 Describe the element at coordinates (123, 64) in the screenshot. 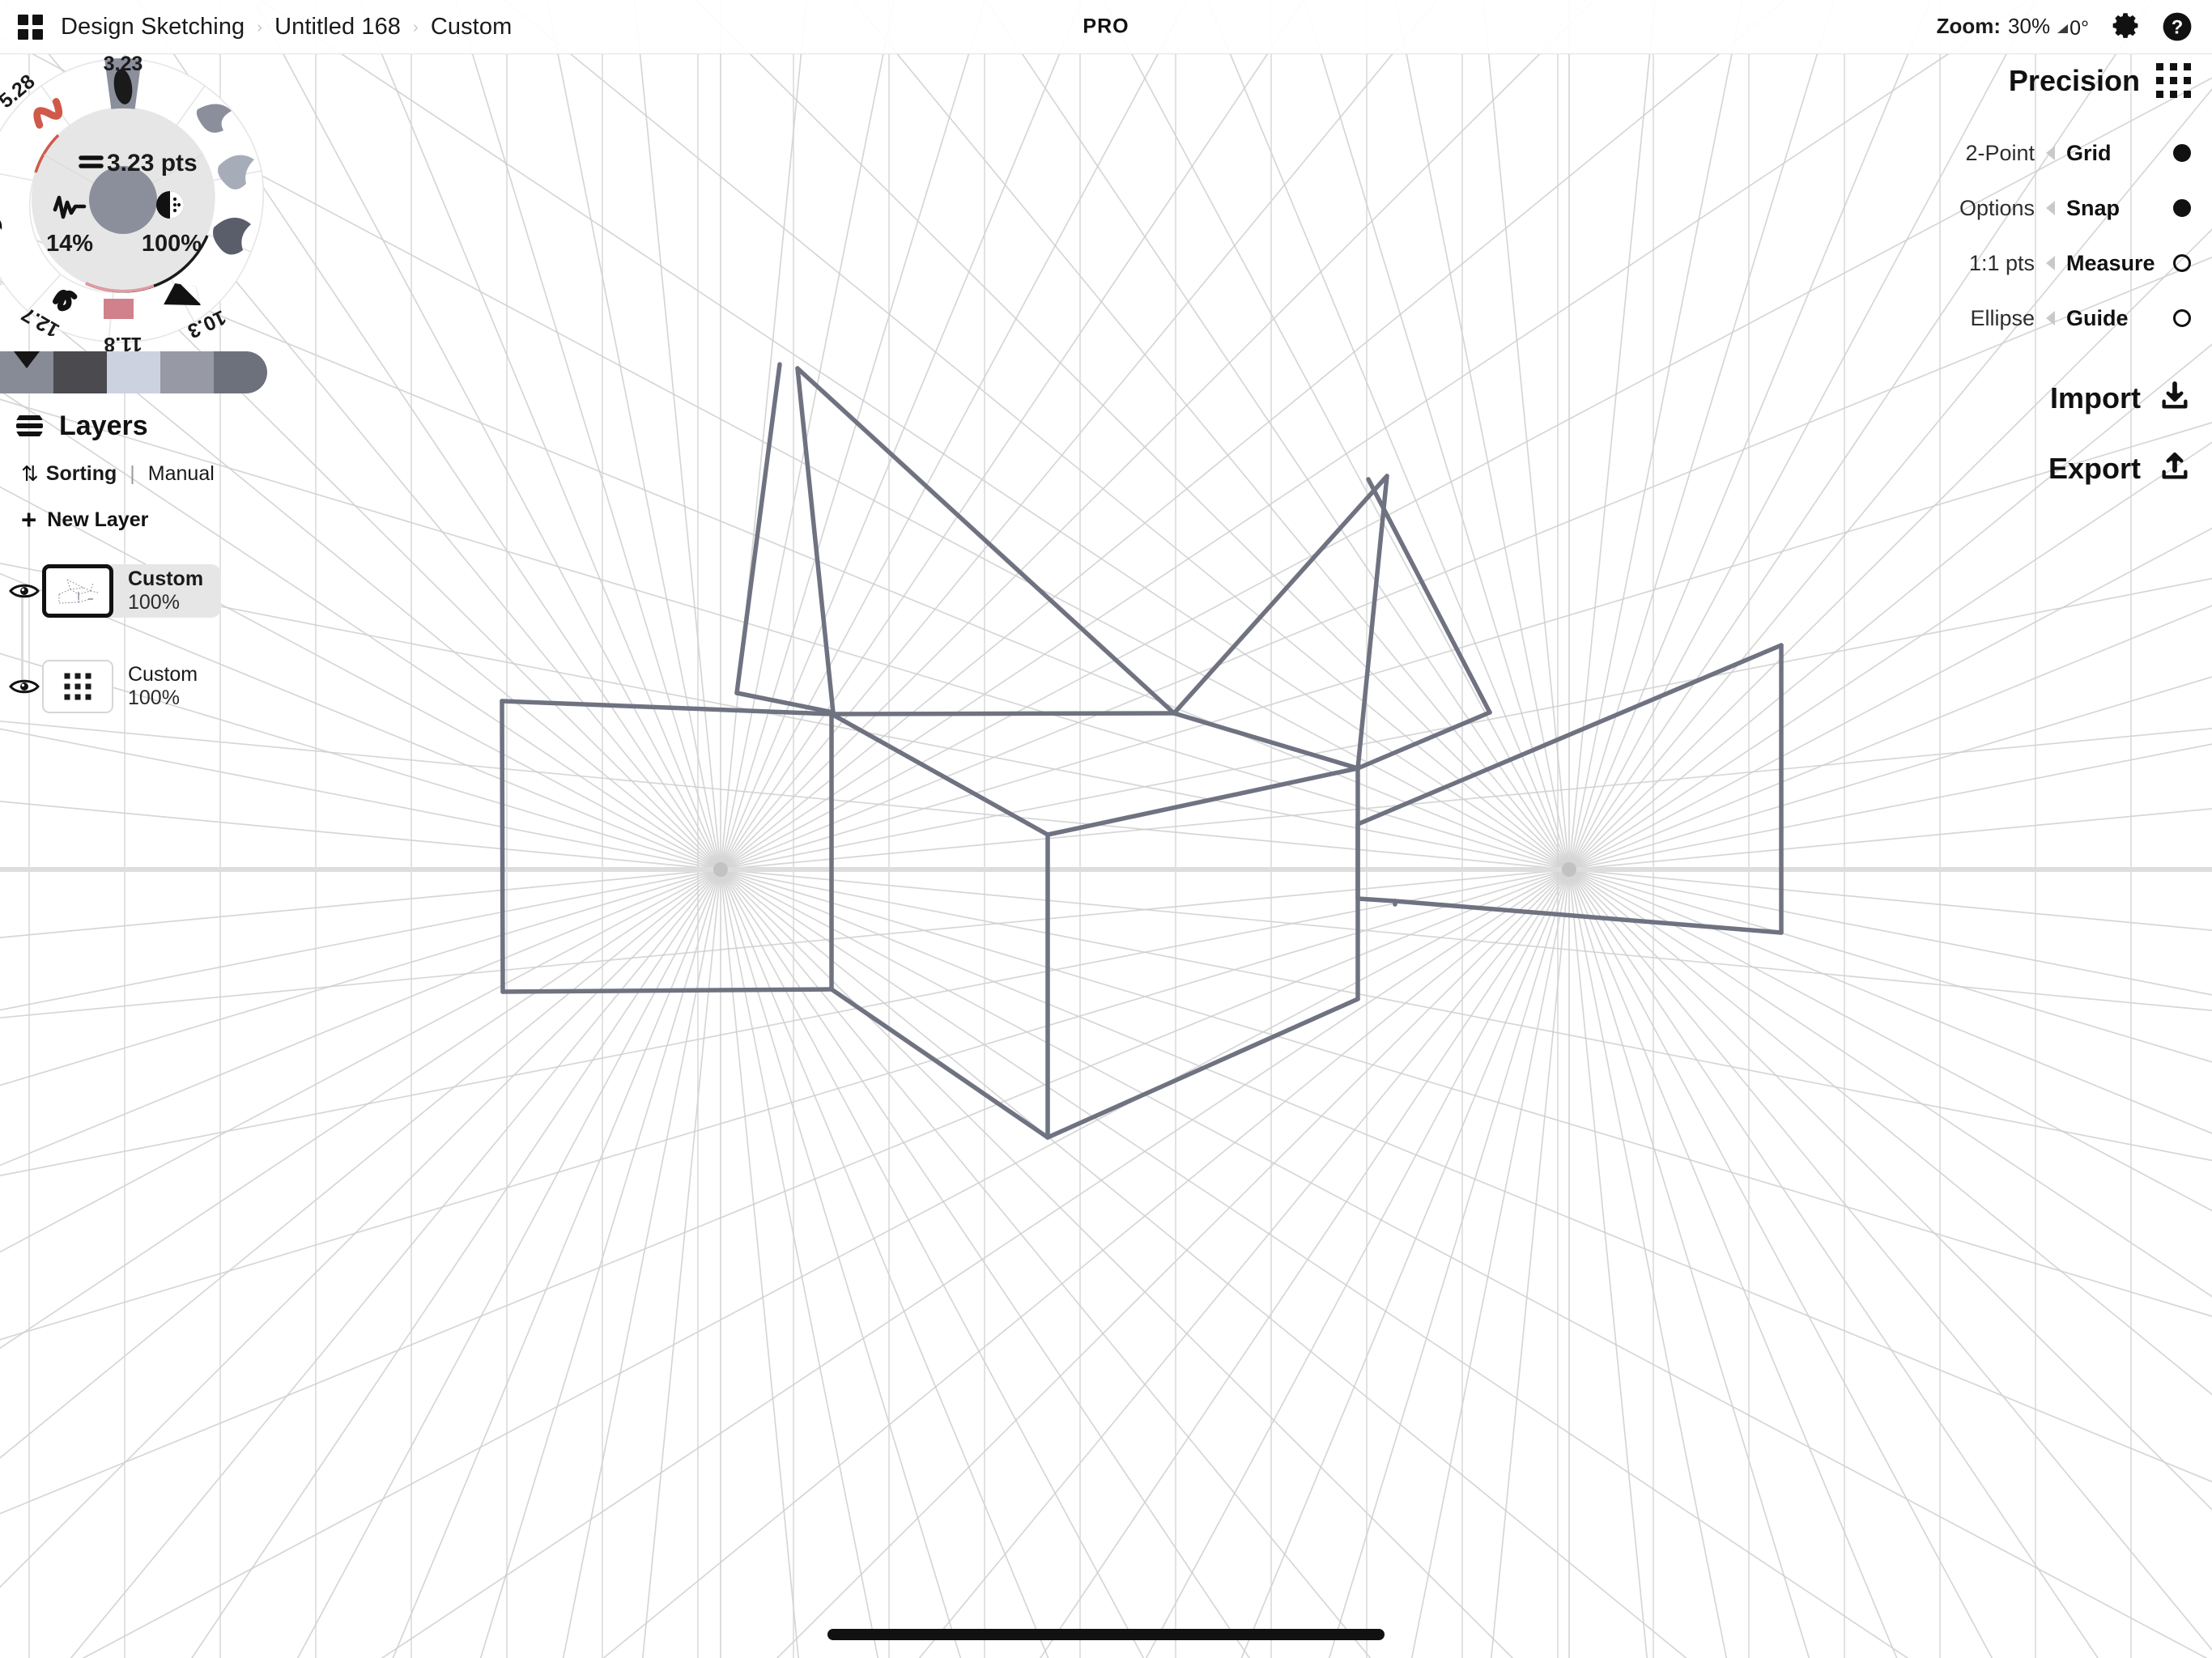

I see `wheel-segment-label-selected: 3.23` at that location.